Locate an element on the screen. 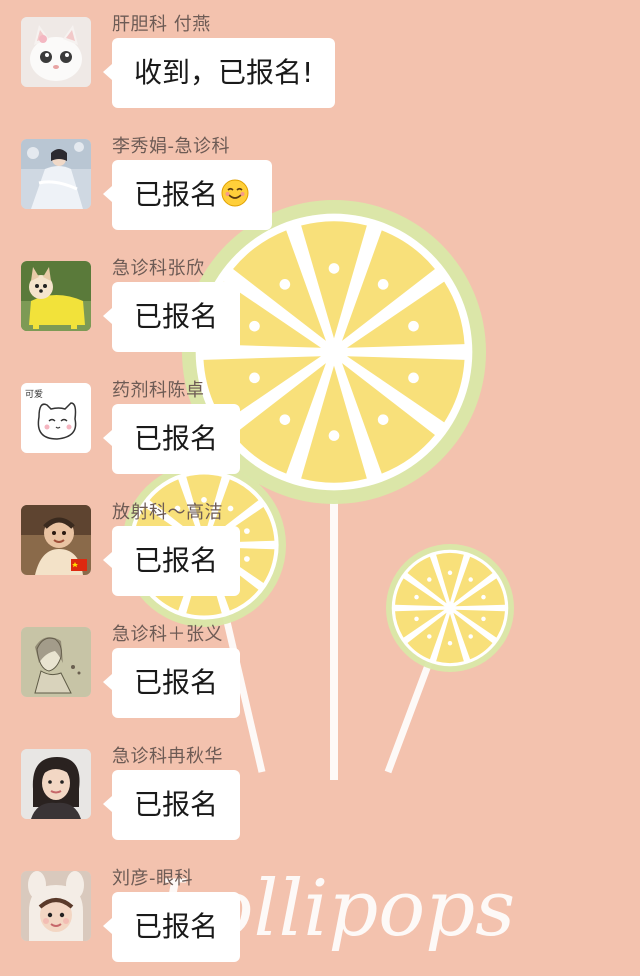 The height and width of the screenshot is (976, 640). message-bubble: 收到，已报名! is located at coordinates (219, 73).